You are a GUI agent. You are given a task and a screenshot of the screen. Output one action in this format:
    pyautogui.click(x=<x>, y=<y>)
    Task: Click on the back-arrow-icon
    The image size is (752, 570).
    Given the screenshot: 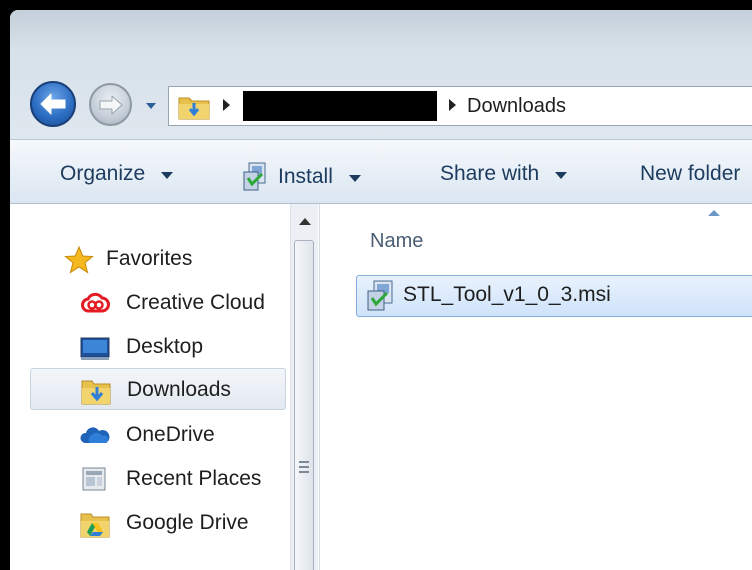 What is the action you would take?
    pyautogui.click(x=53, y=104)
    